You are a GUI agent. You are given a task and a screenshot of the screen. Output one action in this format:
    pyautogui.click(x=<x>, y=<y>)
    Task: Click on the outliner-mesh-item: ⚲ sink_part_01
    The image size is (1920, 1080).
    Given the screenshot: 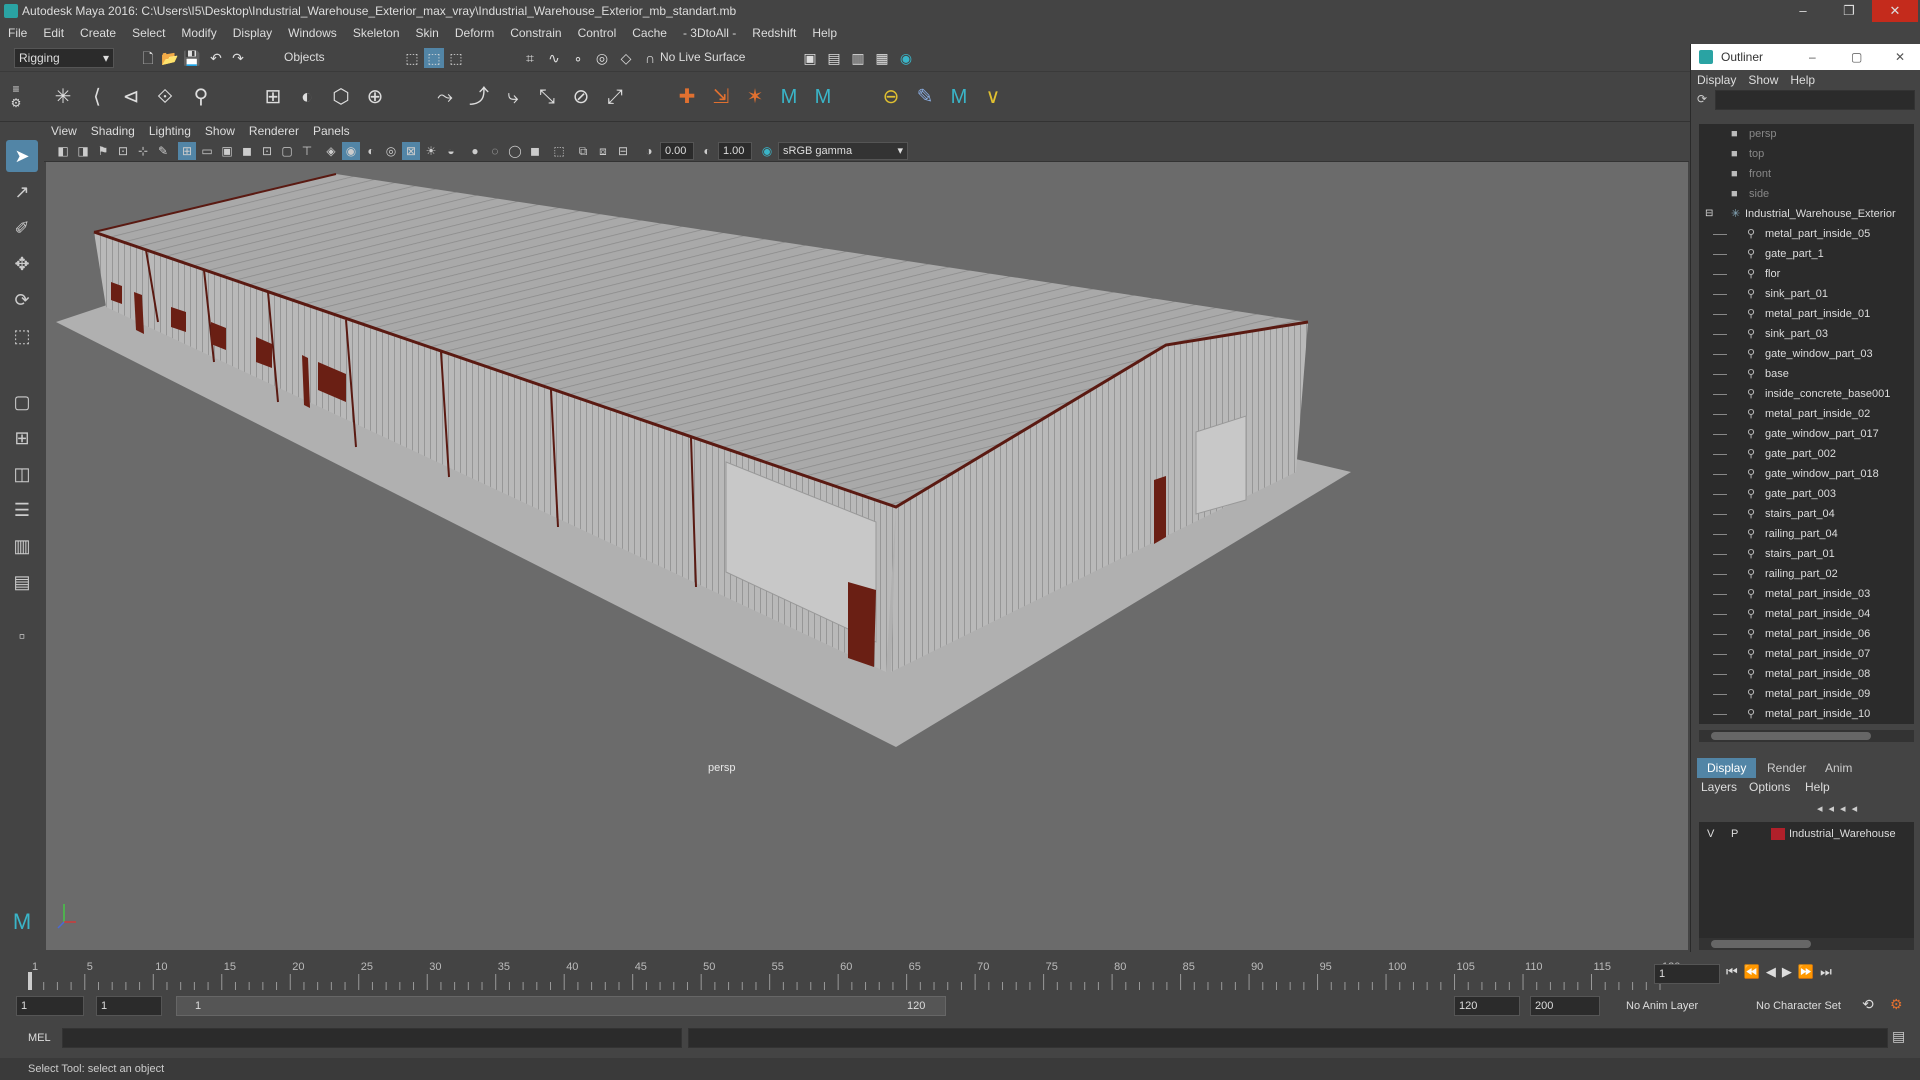 What is the action you would take?
    pyautogui.click(x=1806, y=294)
    